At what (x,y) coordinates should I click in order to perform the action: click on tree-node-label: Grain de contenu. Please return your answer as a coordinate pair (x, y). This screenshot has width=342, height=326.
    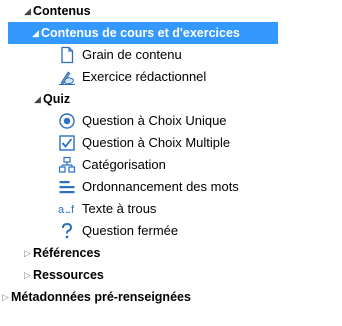
    Looking at the image, I should click on (132, 54).